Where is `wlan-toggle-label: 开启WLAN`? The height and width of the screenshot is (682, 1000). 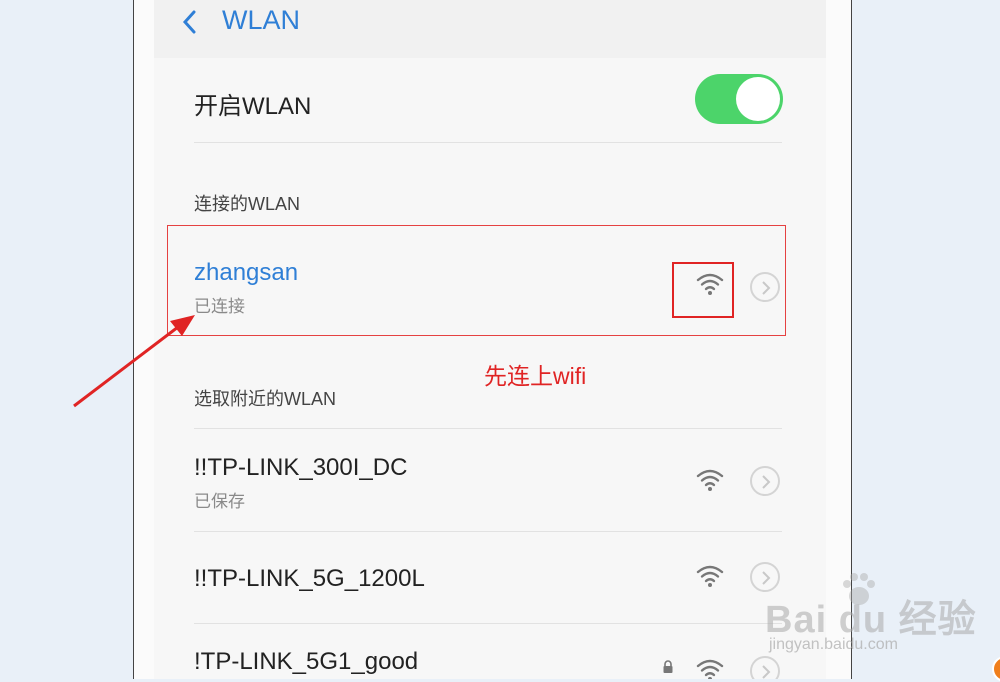
wlan-toggle-label: 开启WLAN is located at coordinates (253, 106).